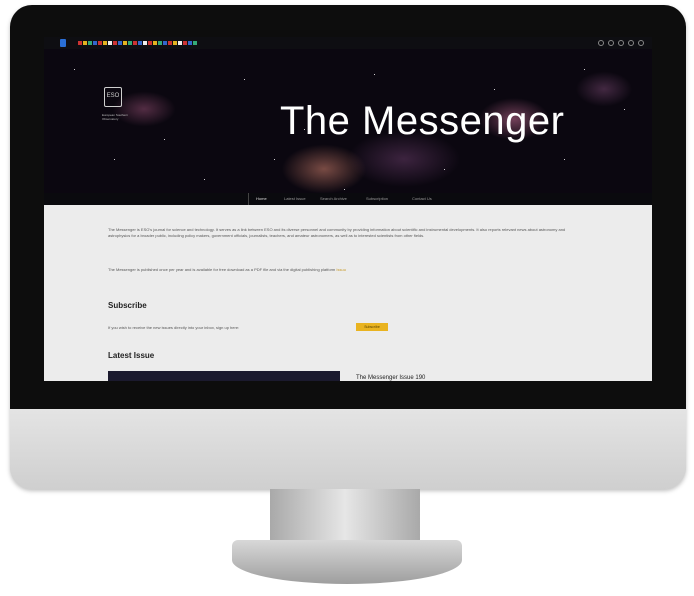 The image size is (694, 596). Describe the element at coordinates (131, 355) in the screenshot. I see `latest-issue-heading: Latest Issue` at that location.